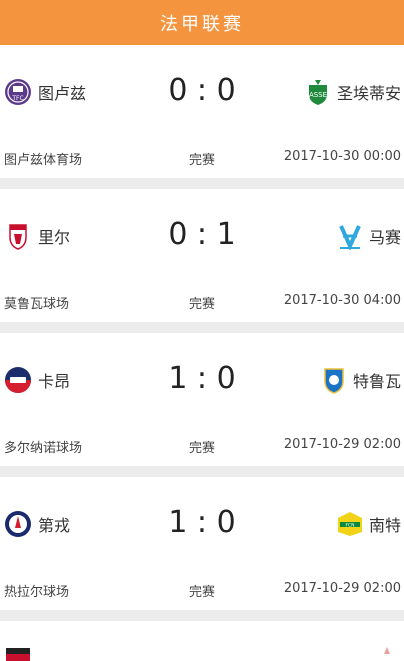  What do you see at coordinates (368, 93) in the screenshot?
I see `away-team-name: 圣埃蒂安` at bounding box center [368, 93].